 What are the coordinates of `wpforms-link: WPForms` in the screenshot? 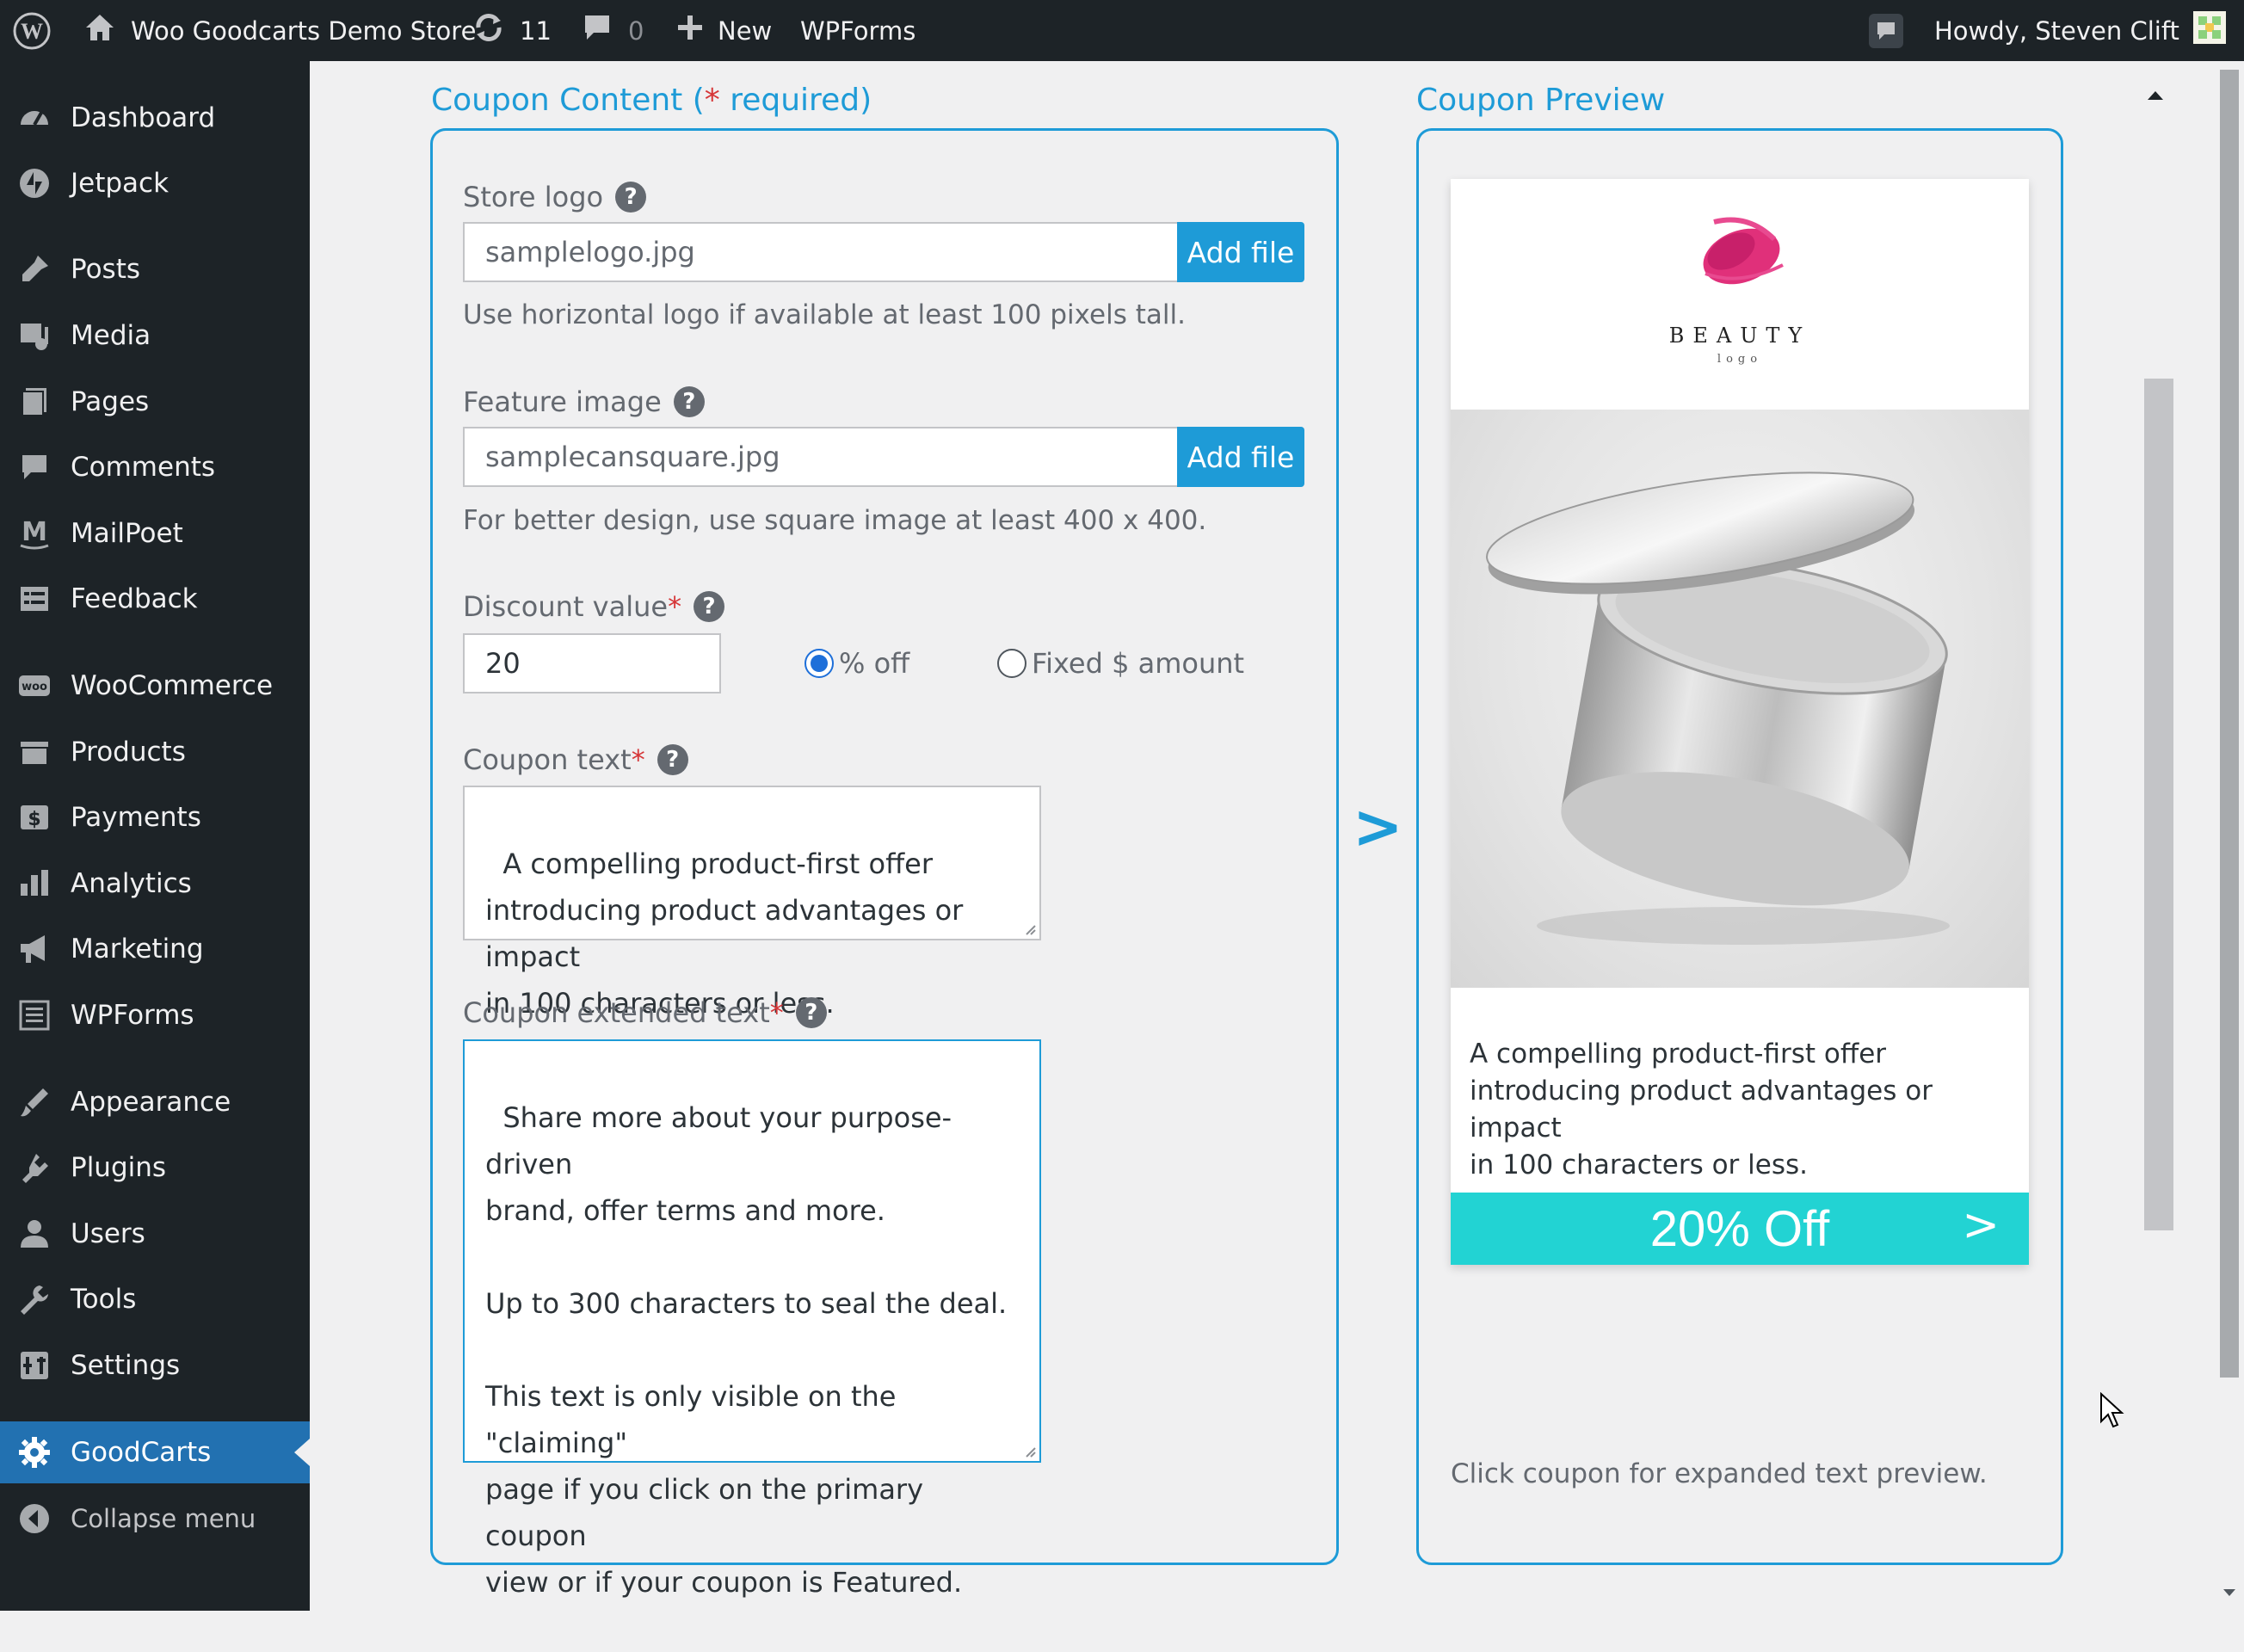 It's located at (857, 30).